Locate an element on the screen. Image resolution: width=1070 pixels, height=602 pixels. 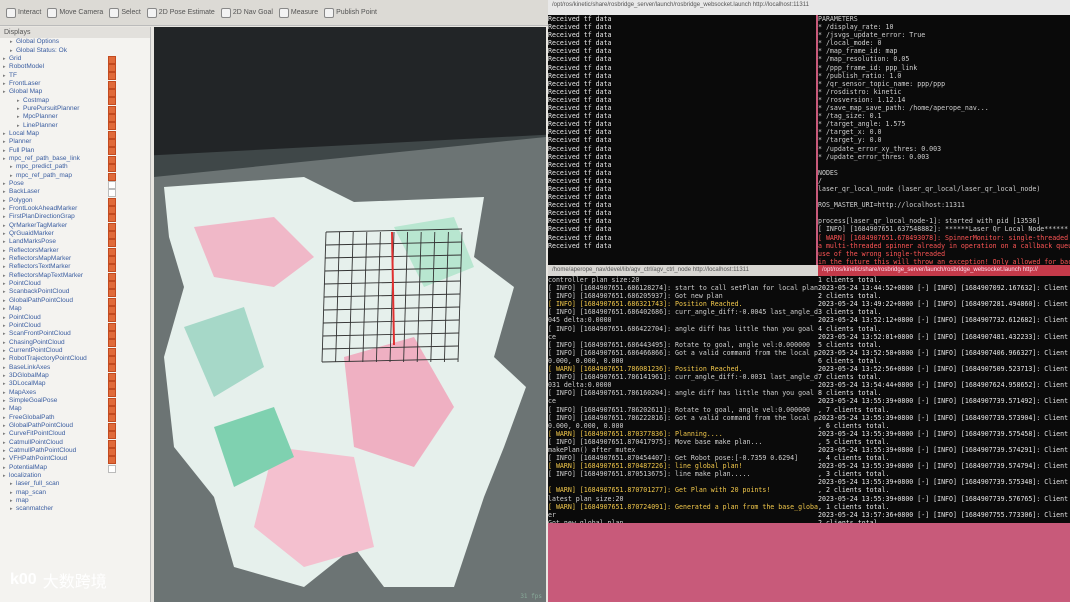
display-item: ▸ VFHPathPointCloud is located at coordinates (75, 460).